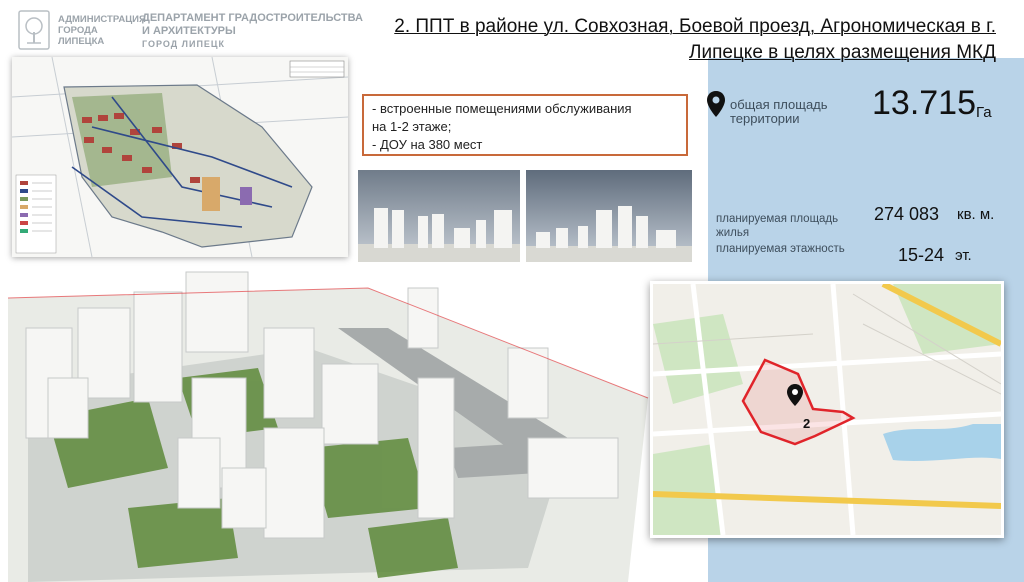 The width and height of the screenshot is (1024, 582). Describe the element at coordinates (102, 30) in the screenshot. I see `org-name: АДМИНИСТРАЦИЯ ГОРОДА ЛИПЕЦКА` at that location.